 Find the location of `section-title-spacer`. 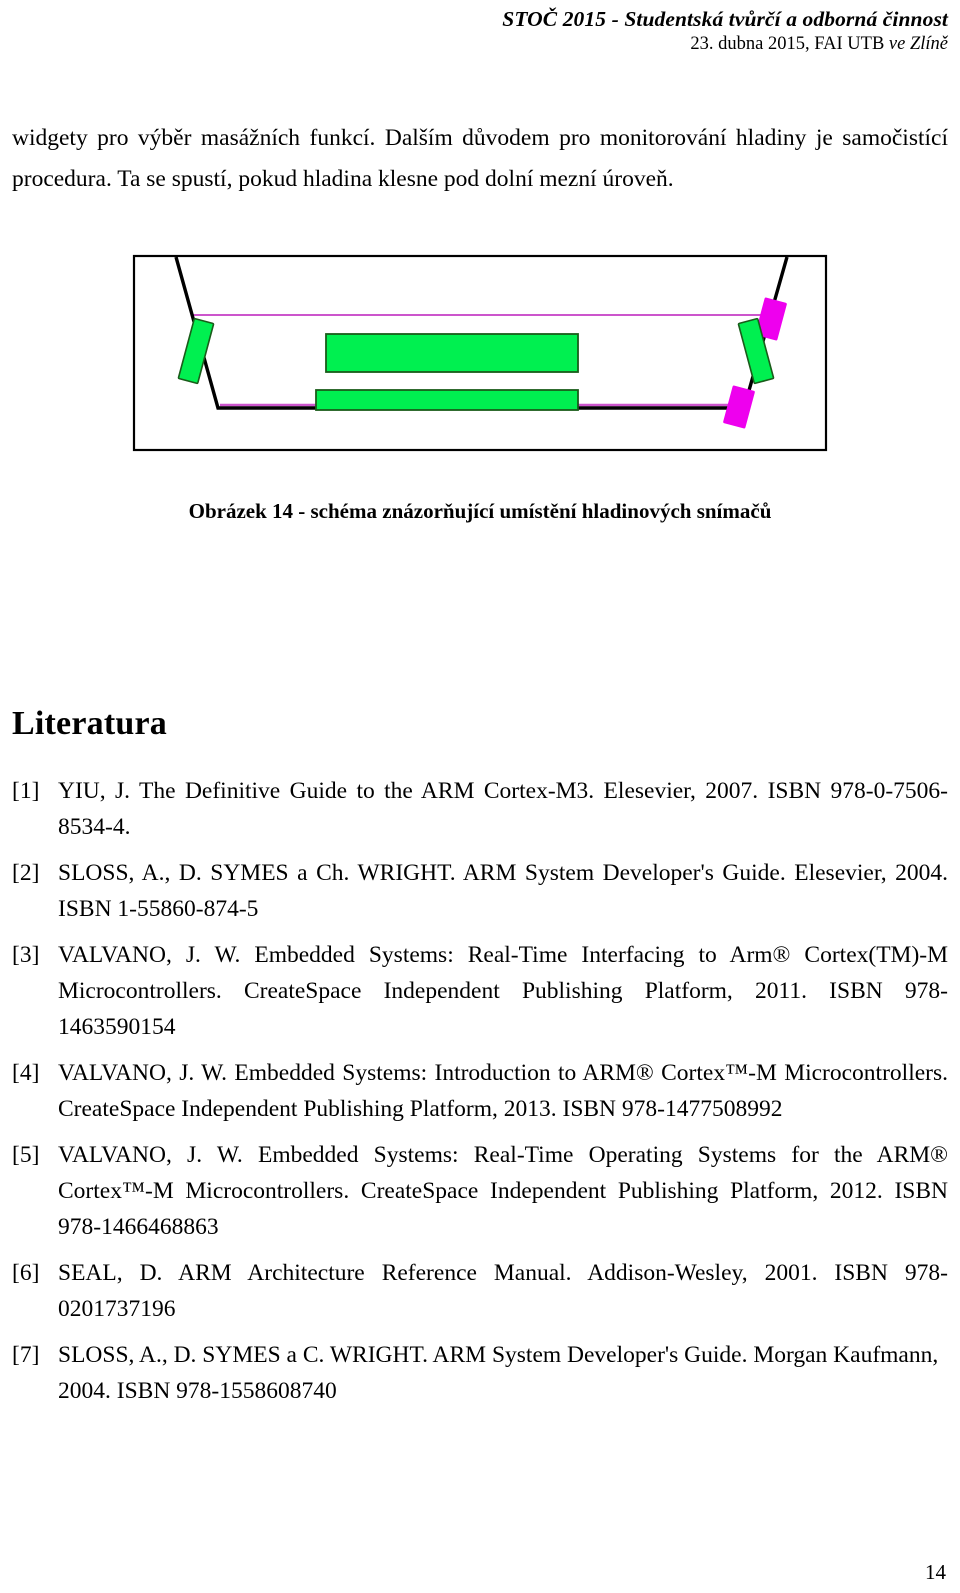

section-title-spacer is located at coordinates (480, 759).